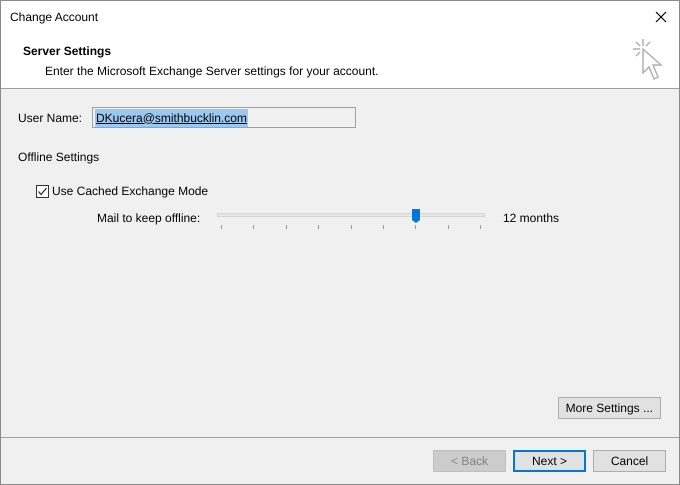 The height and width of the screenshot is (485, 680). Describe the element at coordinates (54, 17) in the screenshot. I see `window-title: Change Account` at that location.